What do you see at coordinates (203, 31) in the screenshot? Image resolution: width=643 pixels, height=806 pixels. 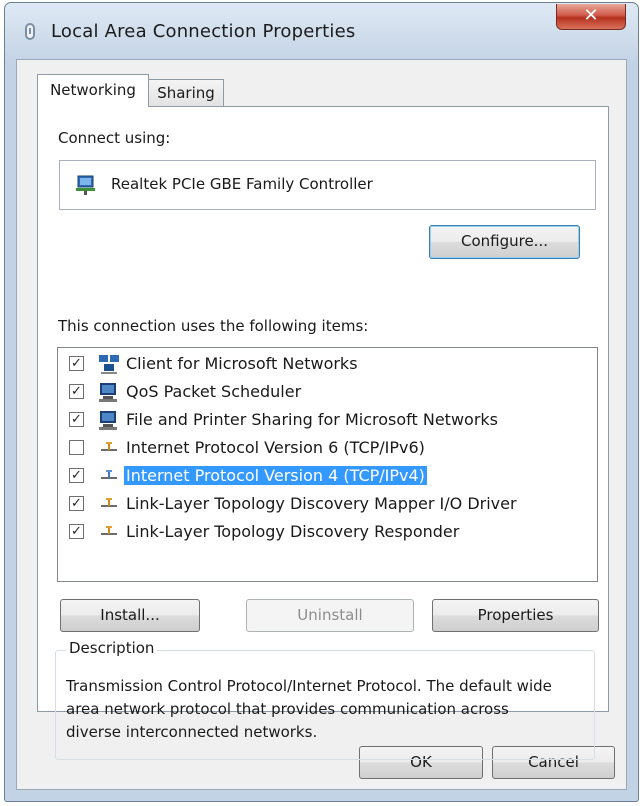 I see `window-title: Local Area Connection Properties` at bounding box center [203, 31].